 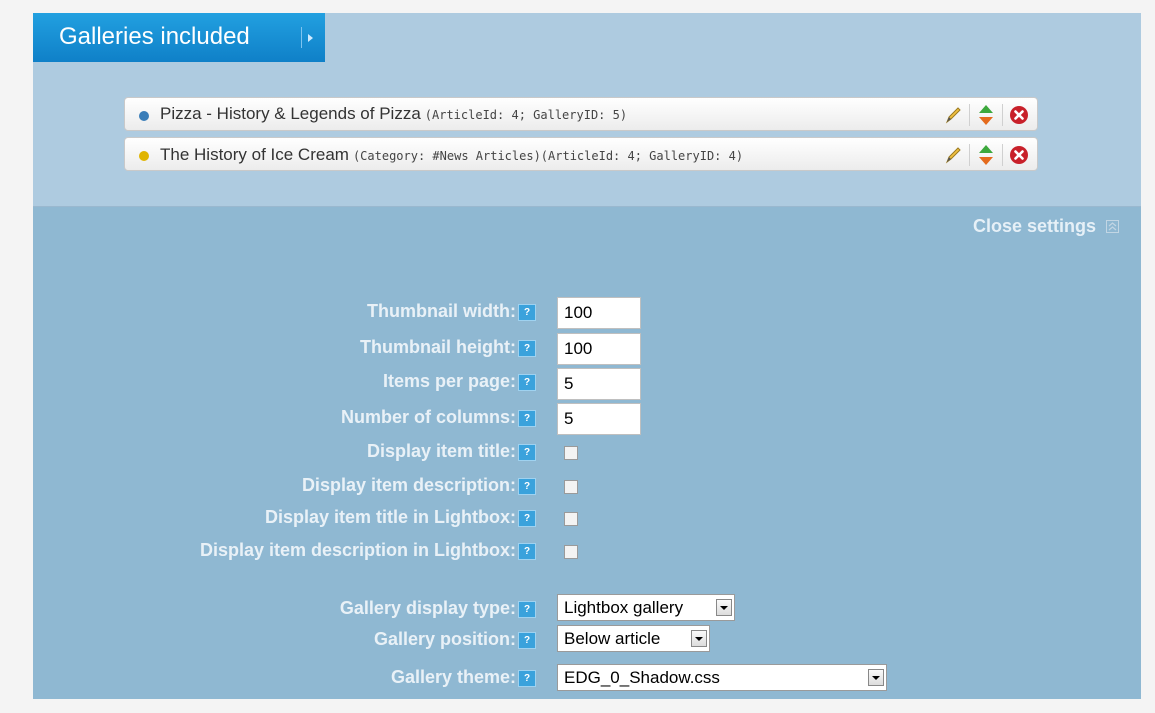 I want to click on display-title-lightbox-checkbox, so click(x=571, y=519).